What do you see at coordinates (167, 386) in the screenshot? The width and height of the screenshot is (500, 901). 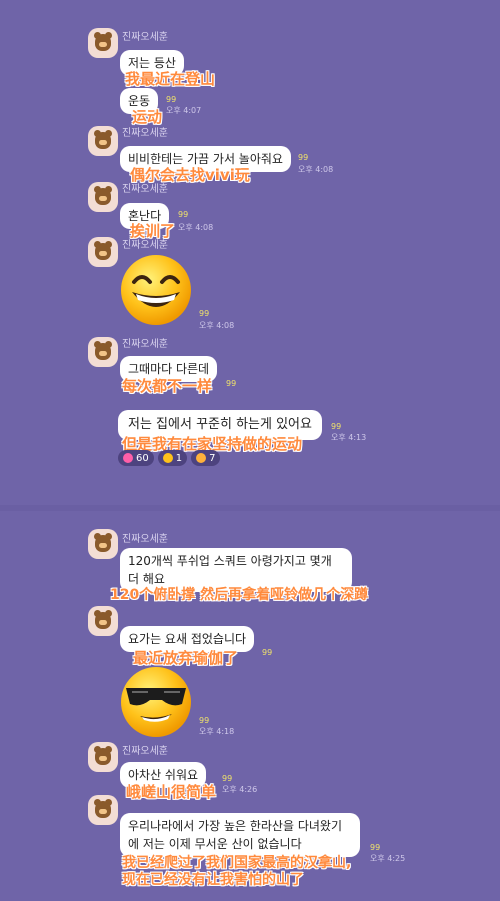 I see `subtitle-caption: 每次都不一样` at bounding box center [167, 386].